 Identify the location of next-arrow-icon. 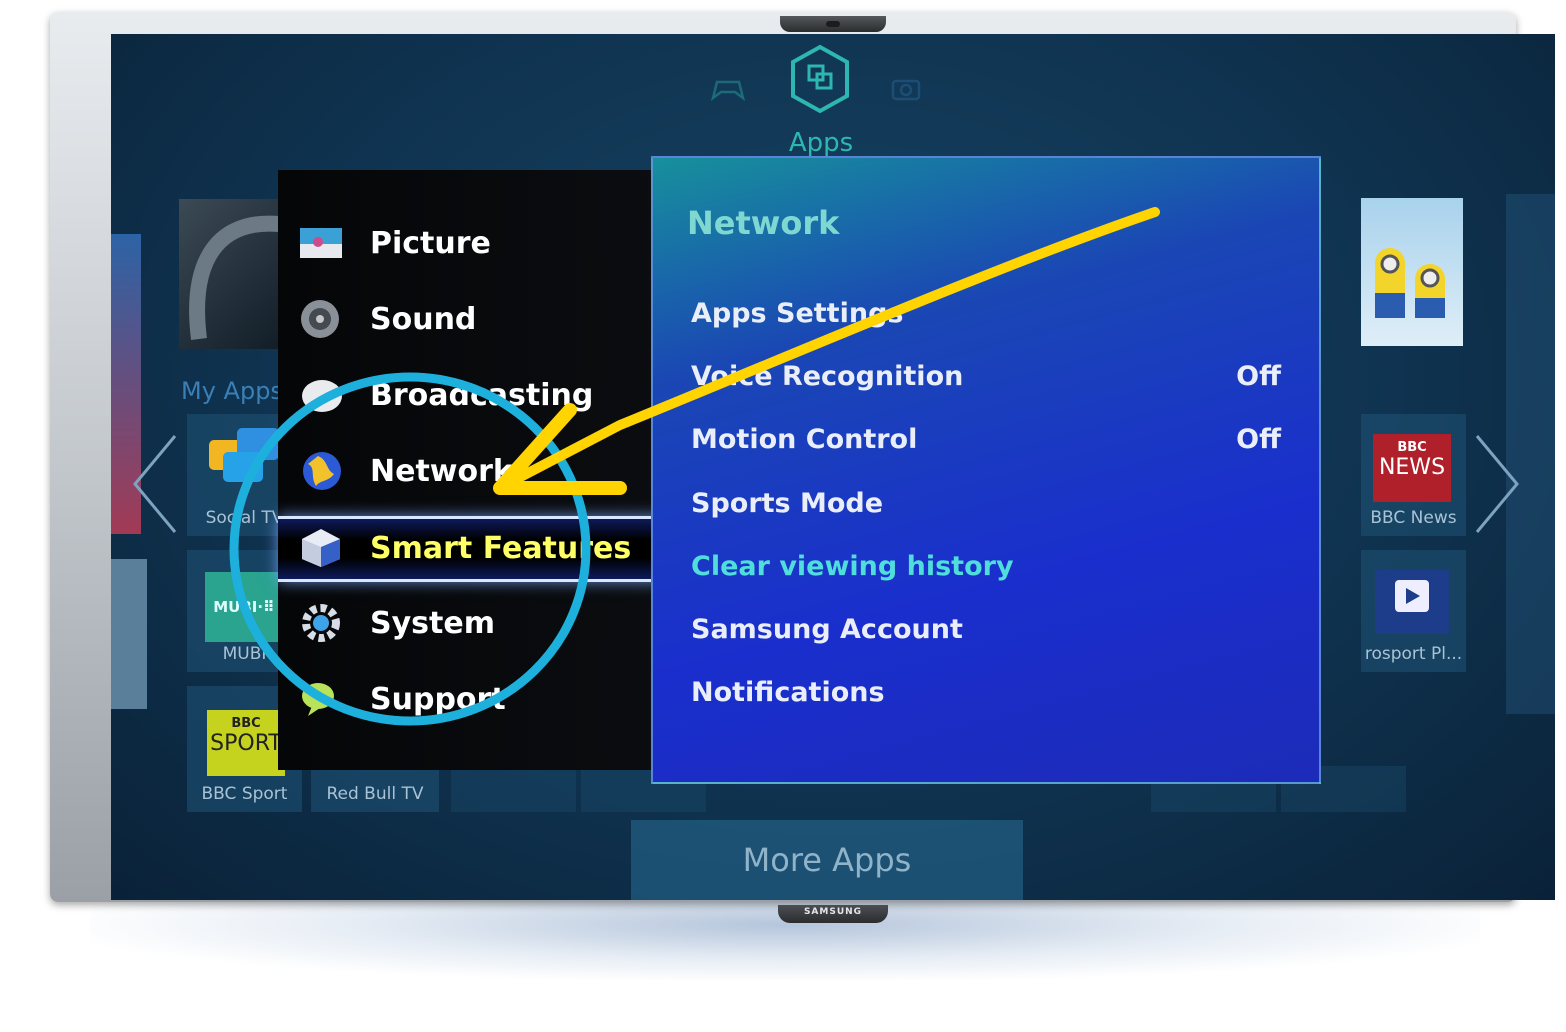
(1496, 484).